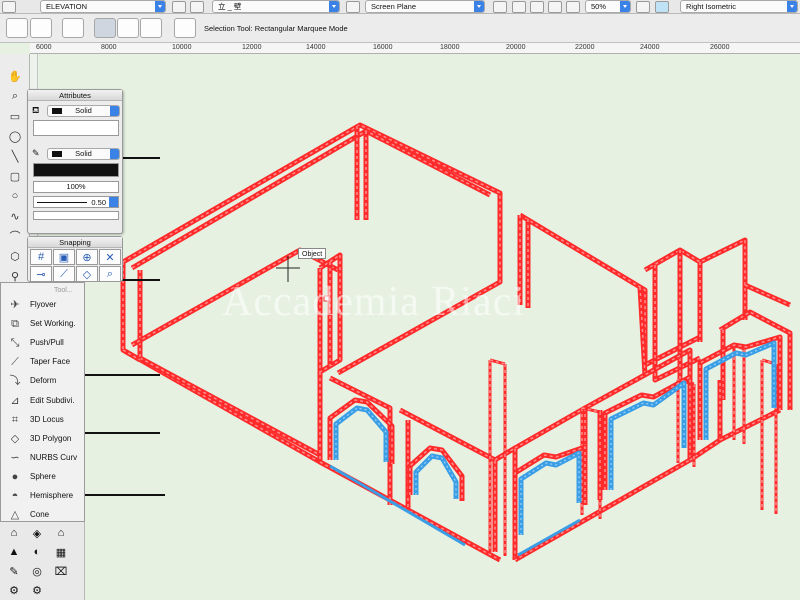 The height and width of the screenshot is (600, 800). I want to click on taper-face-icon: ⟋, so click(15, 362).